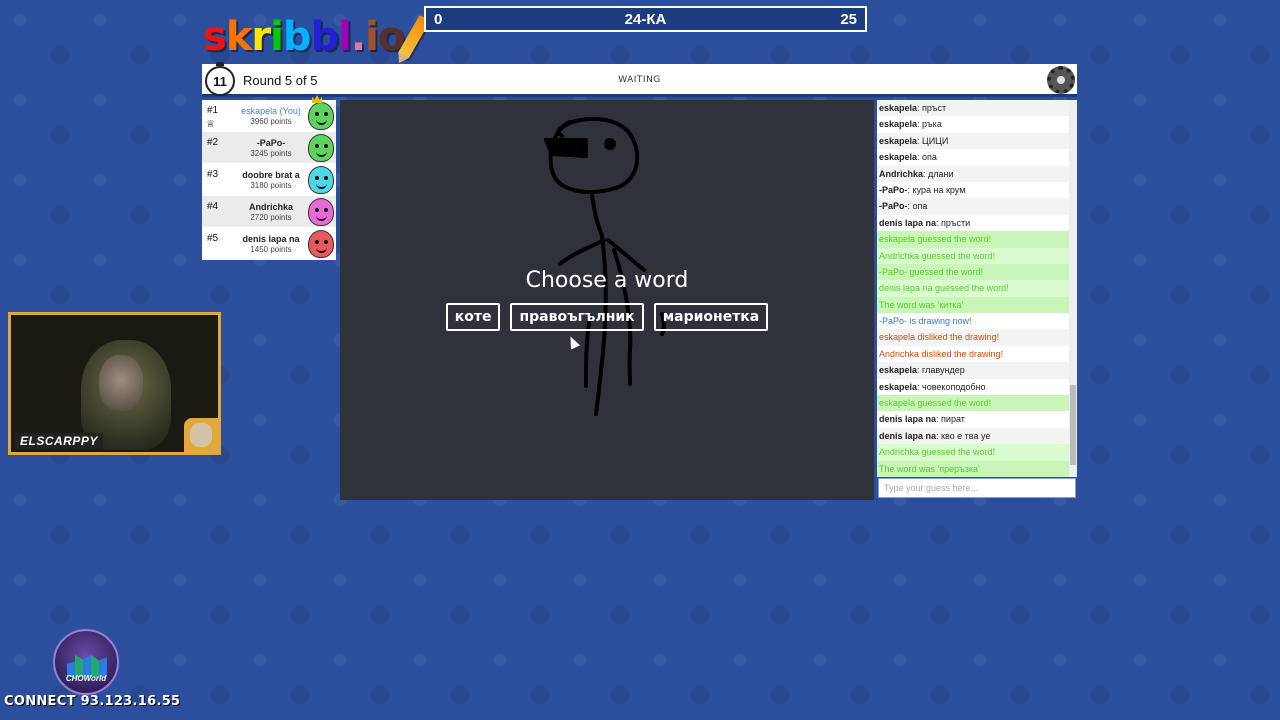  Describe the element at coordinates (645, 19) in the screenshot. I see `word-bar: 0 24-КА 25` at that location.